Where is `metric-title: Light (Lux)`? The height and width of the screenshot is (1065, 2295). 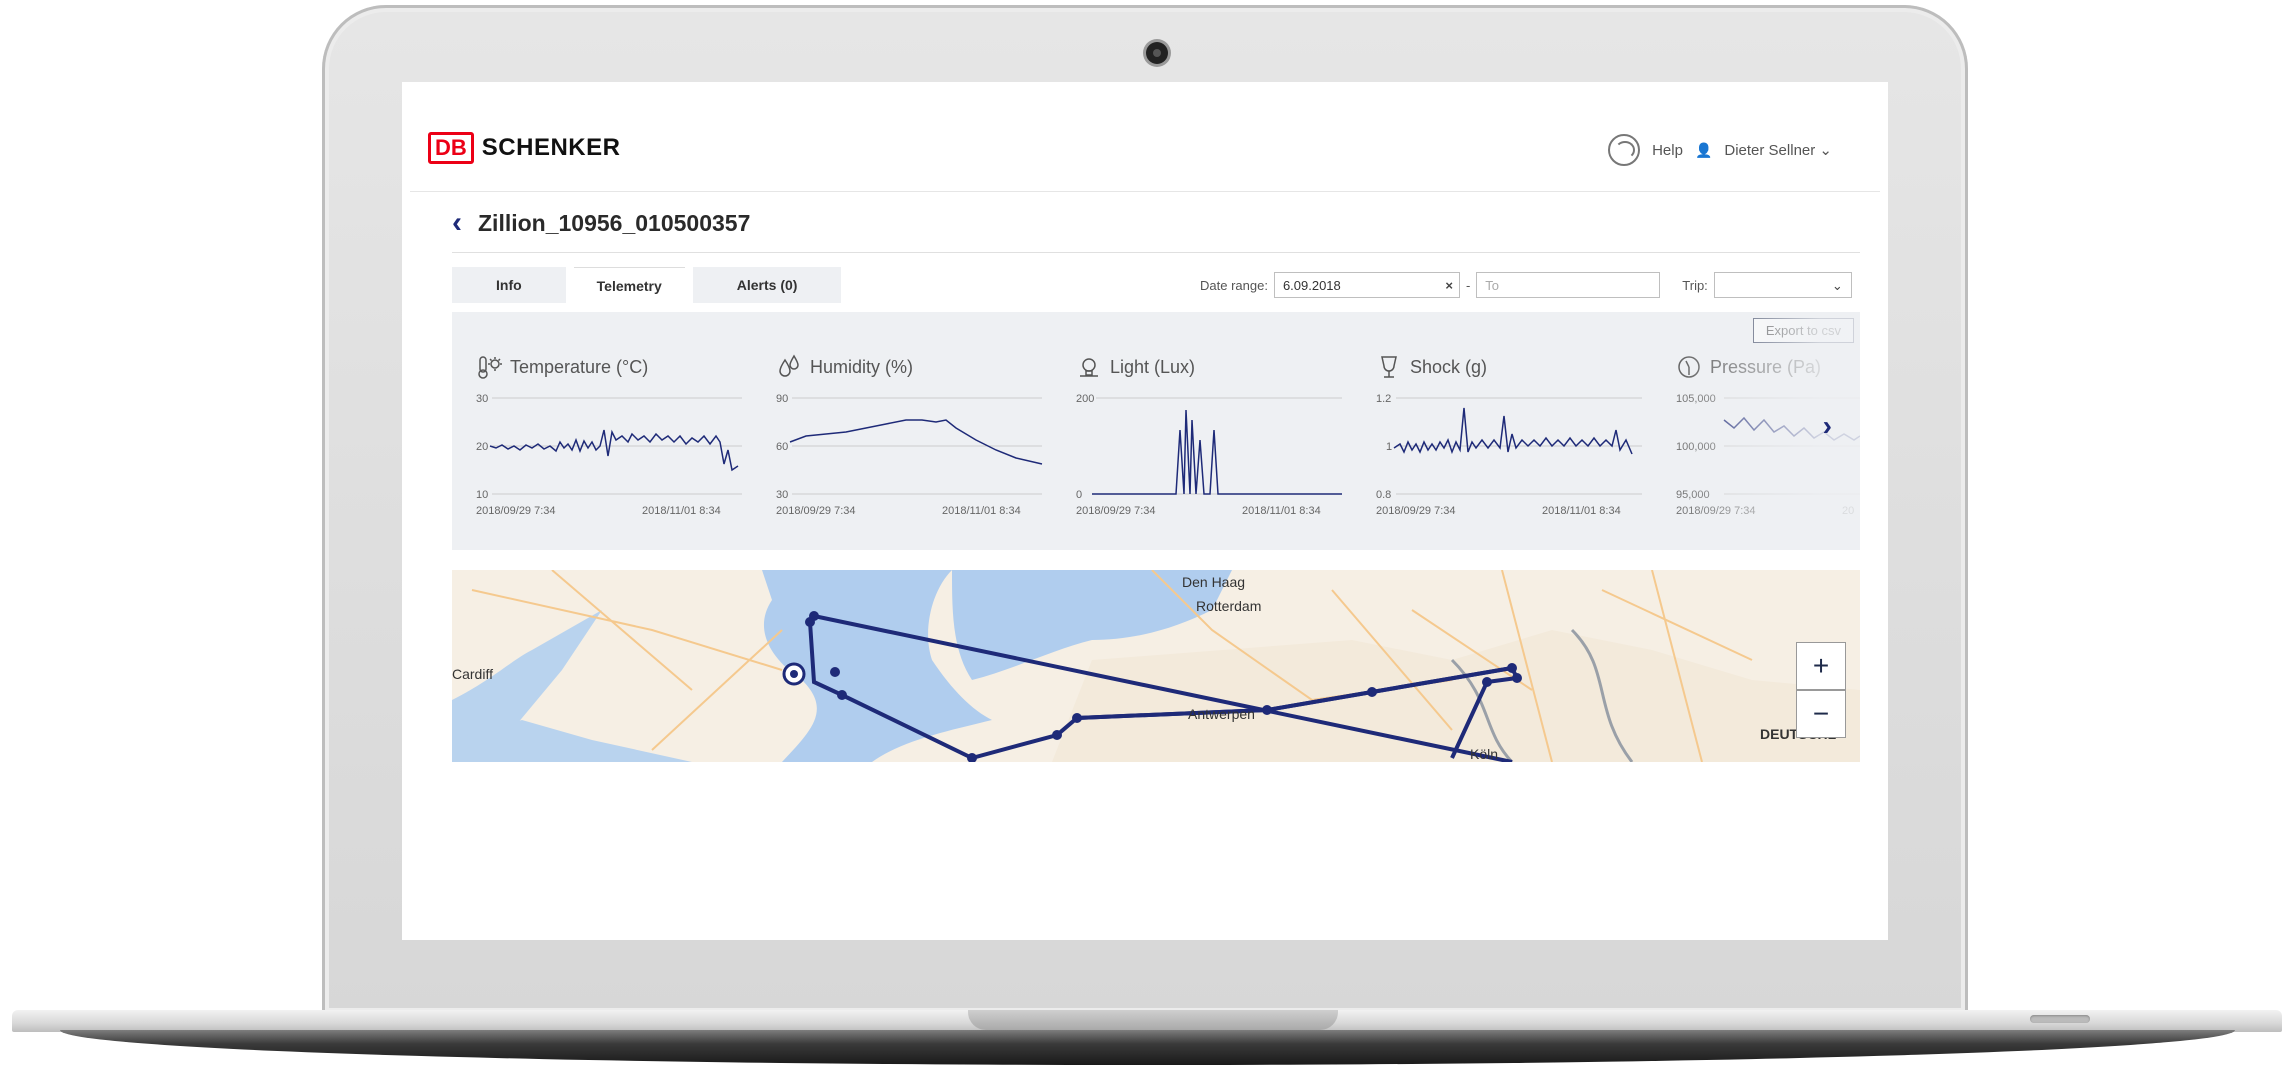
metric-title: Light (Lux) is located at coordinates (1153, 366).